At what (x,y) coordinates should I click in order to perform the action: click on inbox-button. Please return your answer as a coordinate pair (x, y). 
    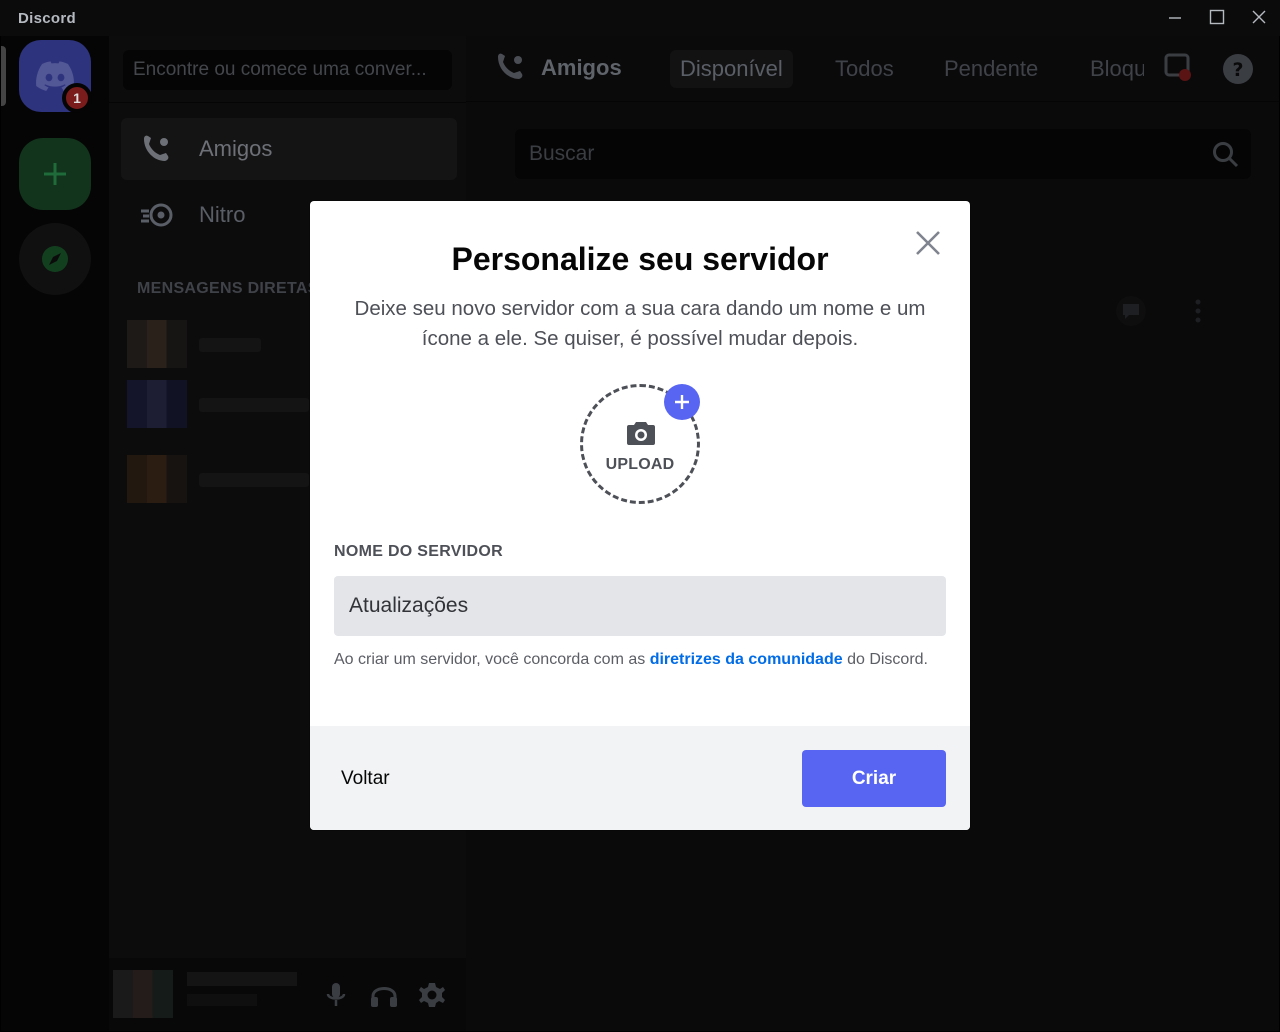
    Looking at the image, I should click on (1179, 70).